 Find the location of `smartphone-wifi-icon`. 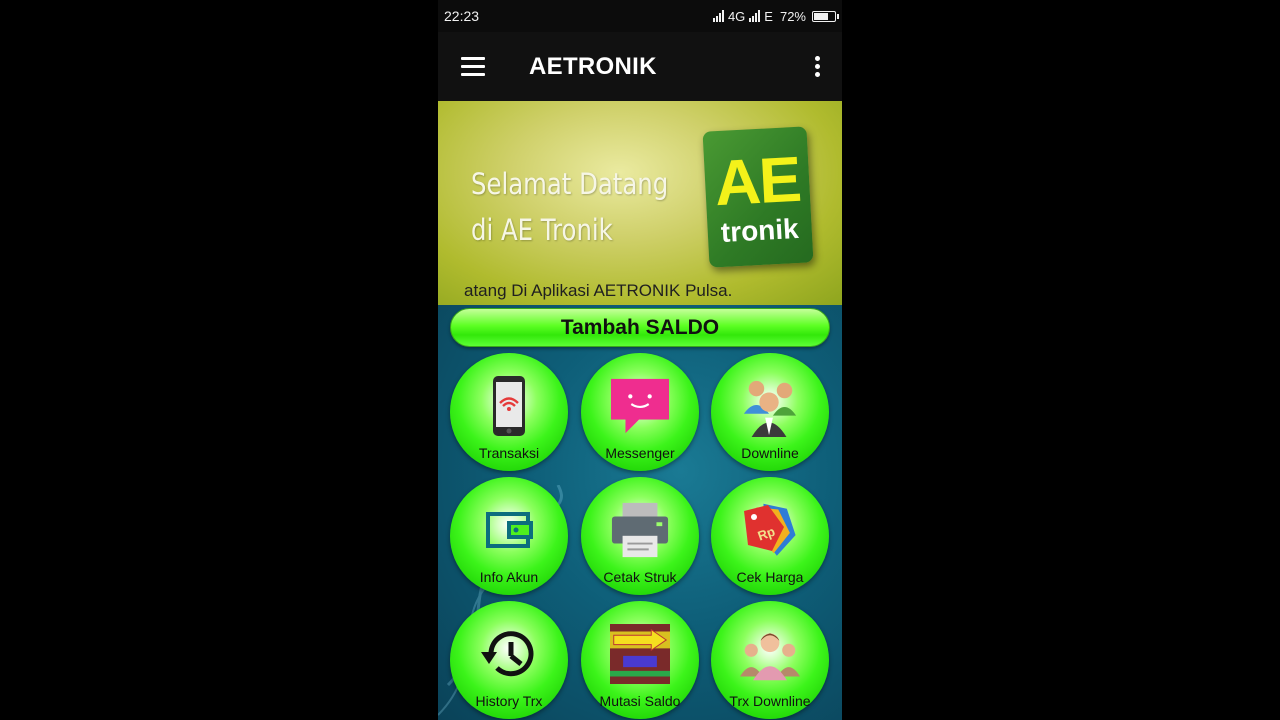

smartphone-wifi-icon is located at coordinates (509, 406).